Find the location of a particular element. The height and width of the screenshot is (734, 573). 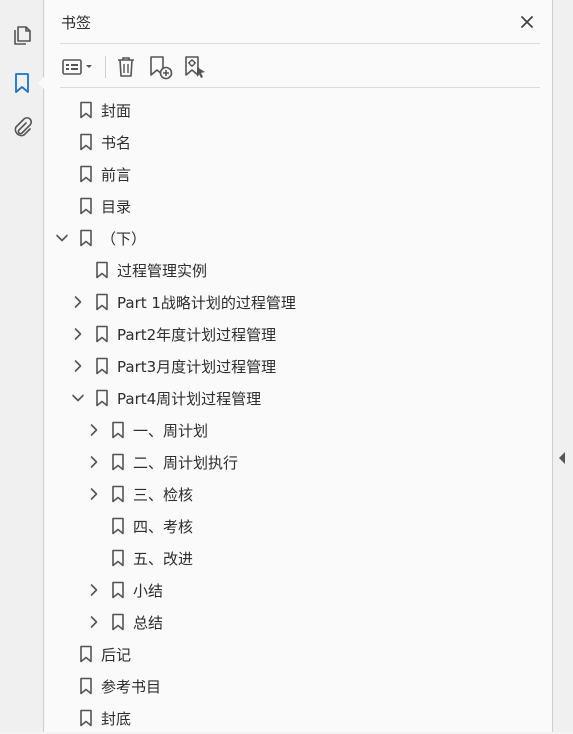

delete-icon is located at coordinates (126, 67).